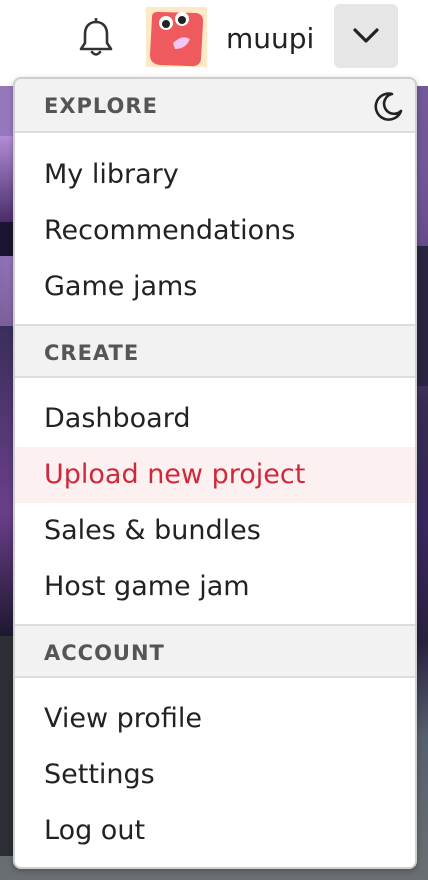 The width and height of the screenshot is (428, 880). I want to click on bell-icon, so click(96, 36).